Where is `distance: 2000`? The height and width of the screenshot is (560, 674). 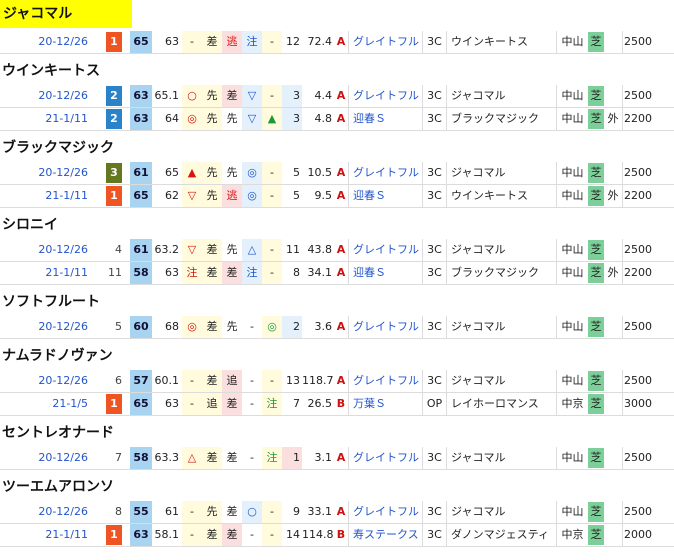
distance: 2000 is located at coordinates (637, 535).